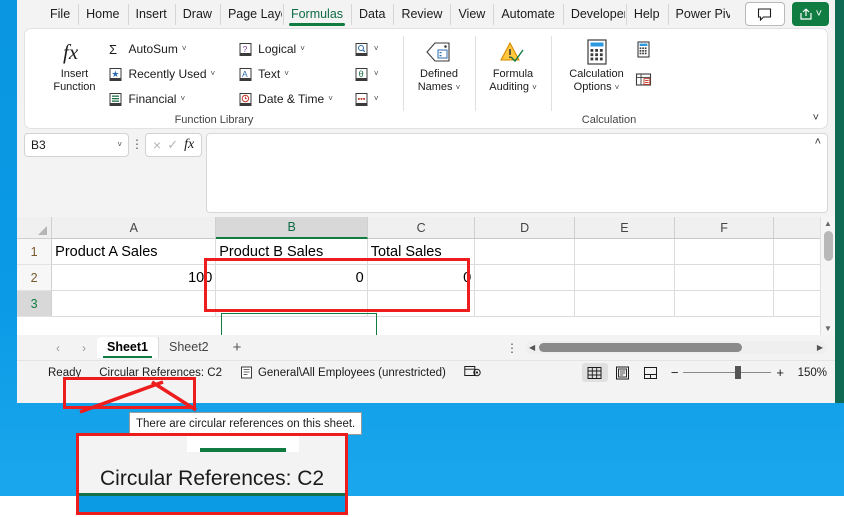 The width and height of the screenshot is (844, 517). What do you see at coordinates (646, 14) in the screenshot?
I see `ribbon-tab-help: Help` at bounding box center [646, 14].